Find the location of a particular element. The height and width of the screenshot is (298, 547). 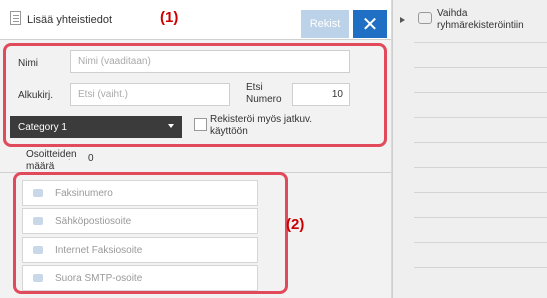

document-icon is located at coordinates (15, 18).